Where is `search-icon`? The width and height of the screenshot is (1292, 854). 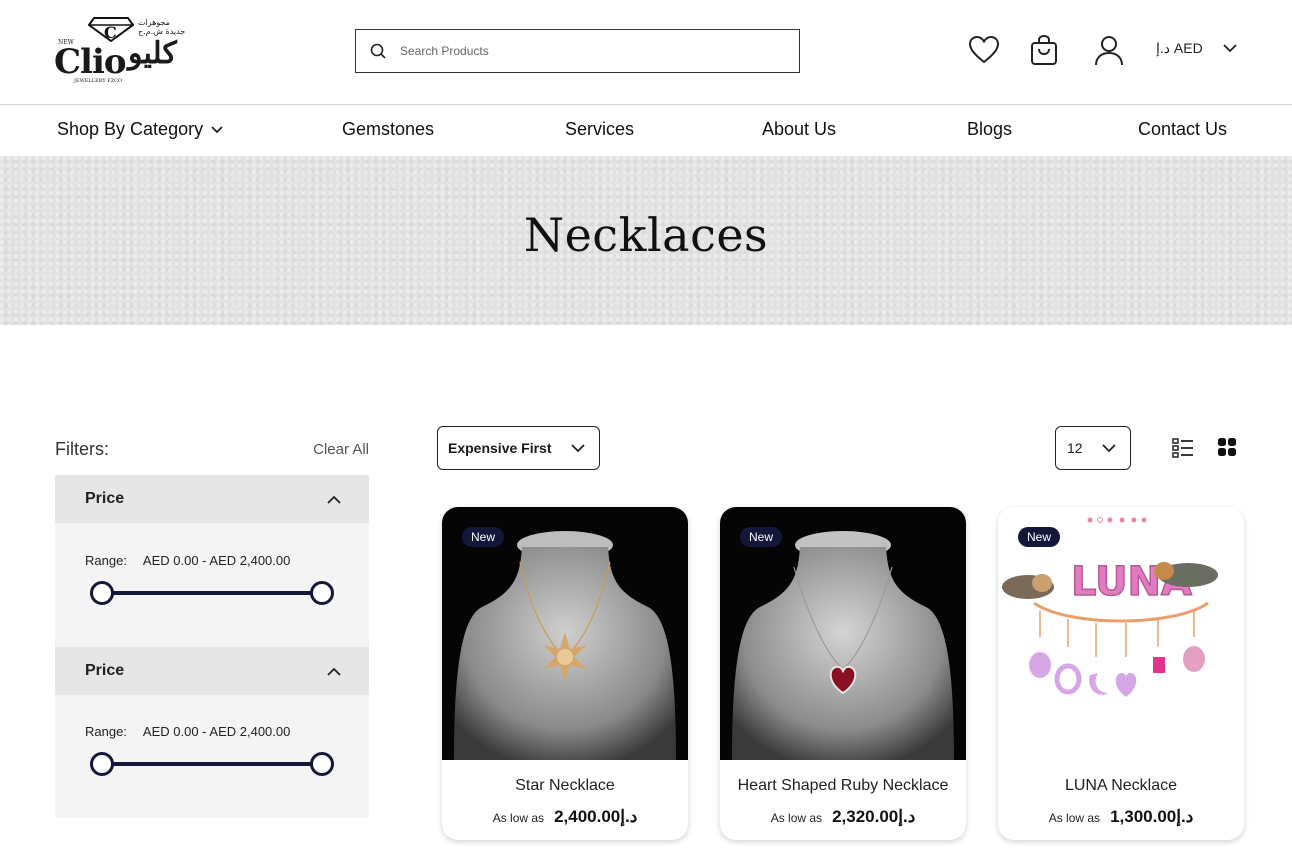 search-icon is located at coordinates (378, 51).